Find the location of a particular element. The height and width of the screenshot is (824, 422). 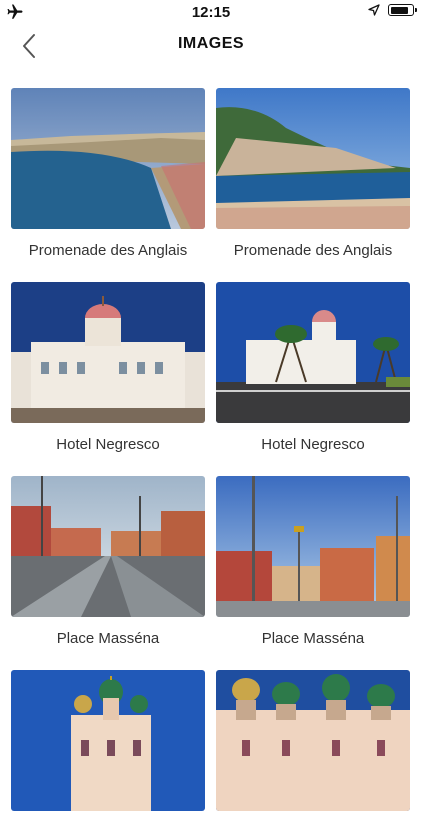

battery-icon is located at coordinates (402, 10).